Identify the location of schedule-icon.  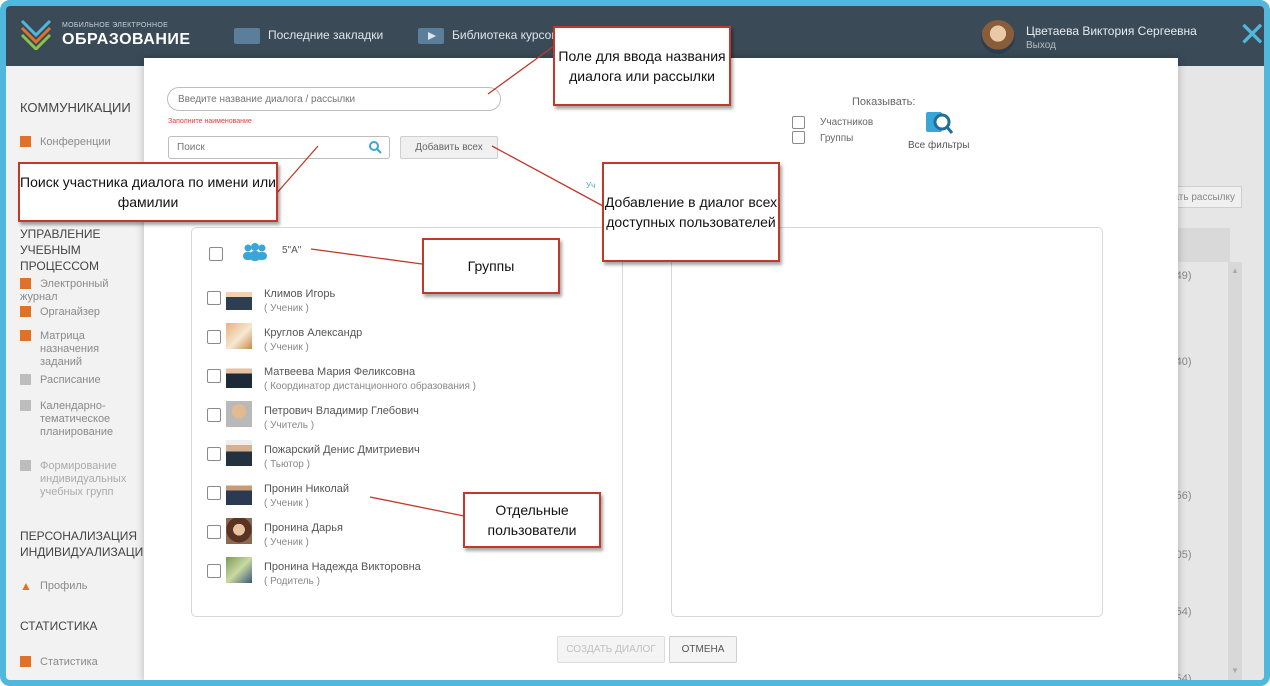
(25, 379).